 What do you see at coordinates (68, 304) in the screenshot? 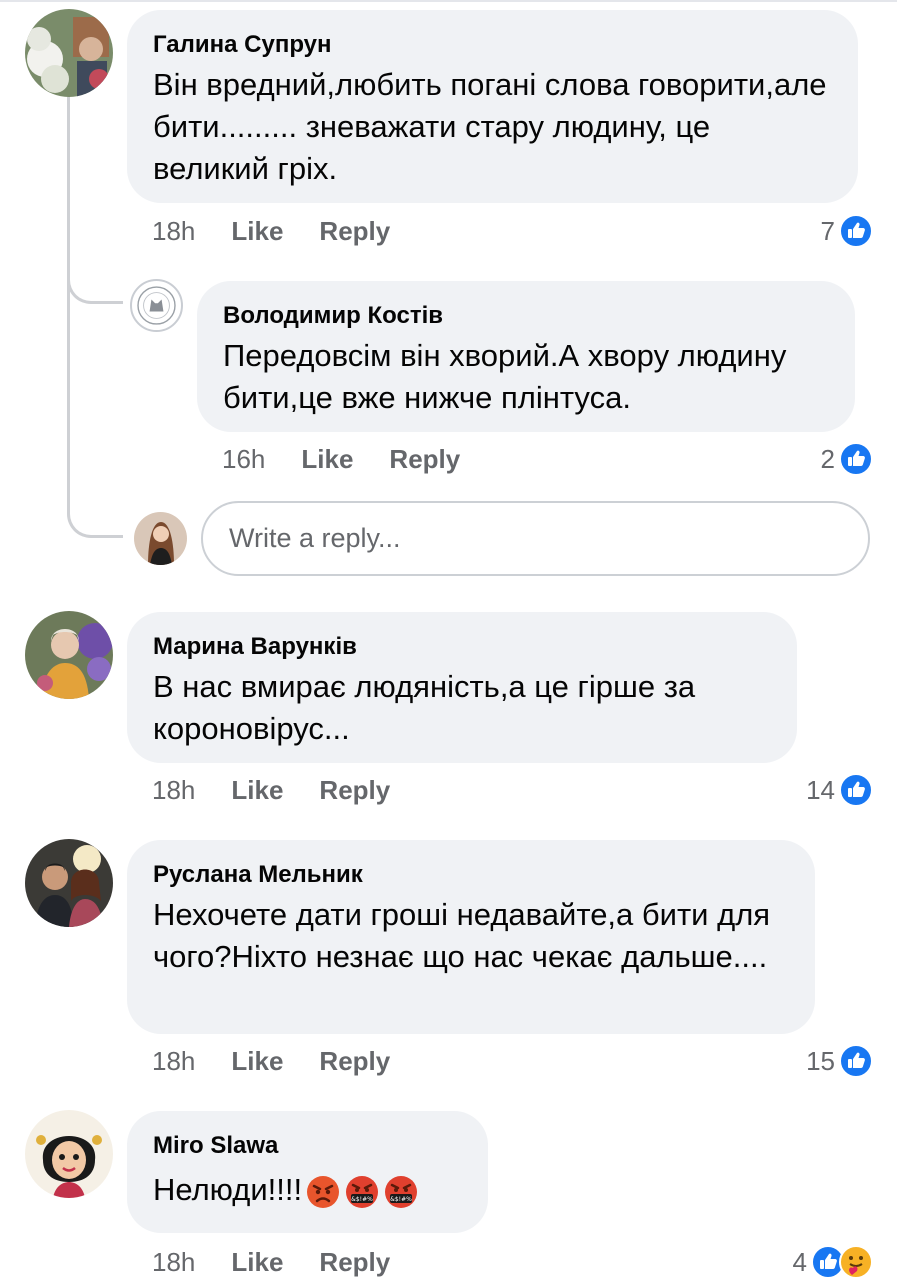
I see `thread-line-vertical` at bounding box center [68, 304].